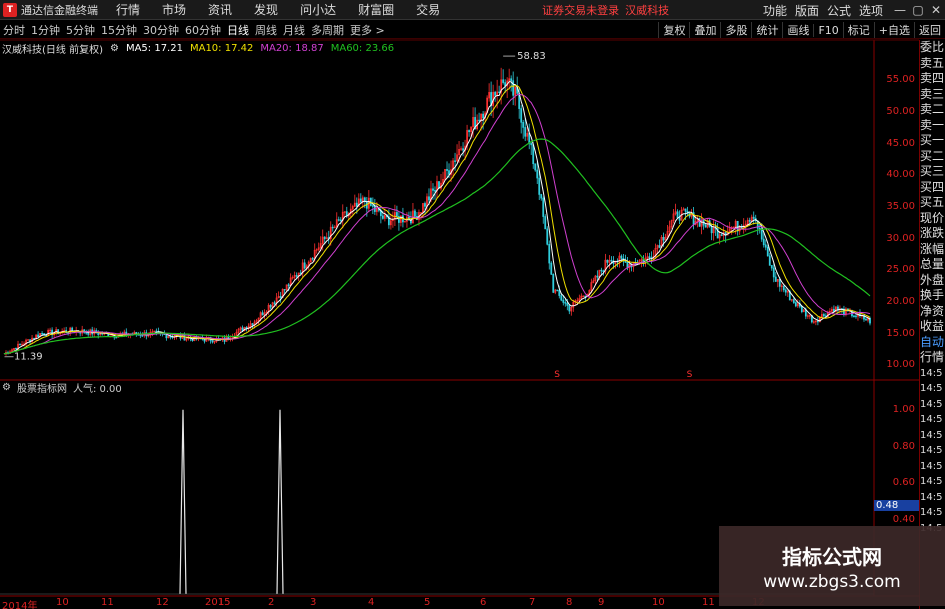  I want to click on side-panel-item: 卖四, so click(932, 78).